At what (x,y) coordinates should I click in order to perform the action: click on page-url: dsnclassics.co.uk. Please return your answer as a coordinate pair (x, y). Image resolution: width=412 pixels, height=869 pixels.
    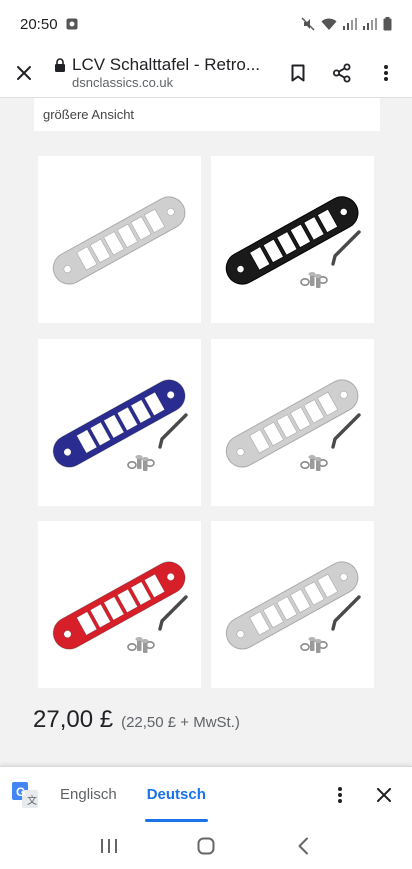
    Looking at the image, I should click on (123, 82).